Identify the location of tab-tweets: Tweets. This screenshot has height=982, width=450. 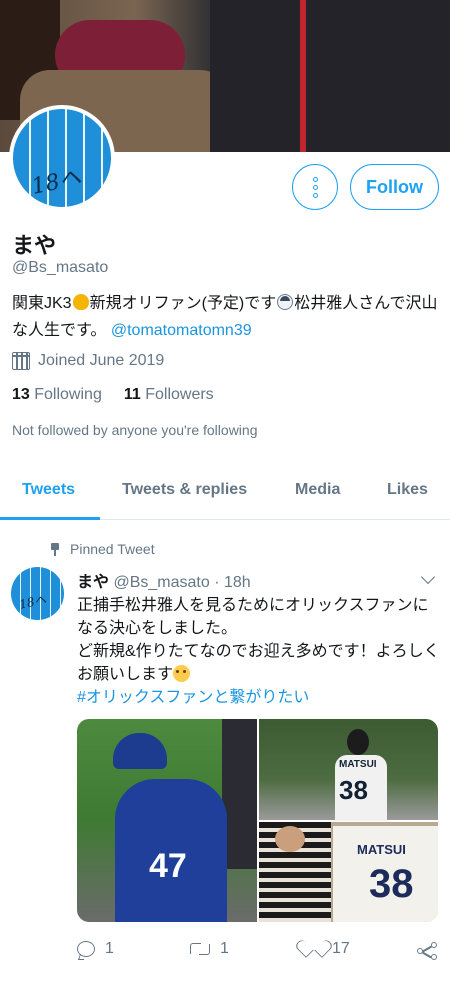
(48, 490).